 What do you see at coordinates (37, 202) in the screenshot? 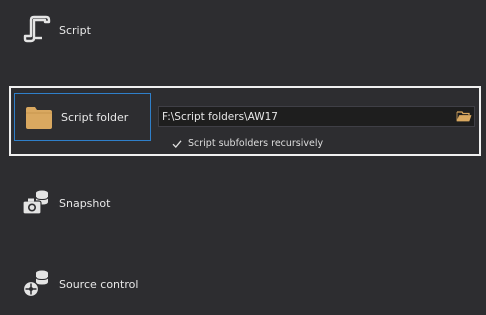
I see `camera-database-icon` at bounding box center [37, 202].